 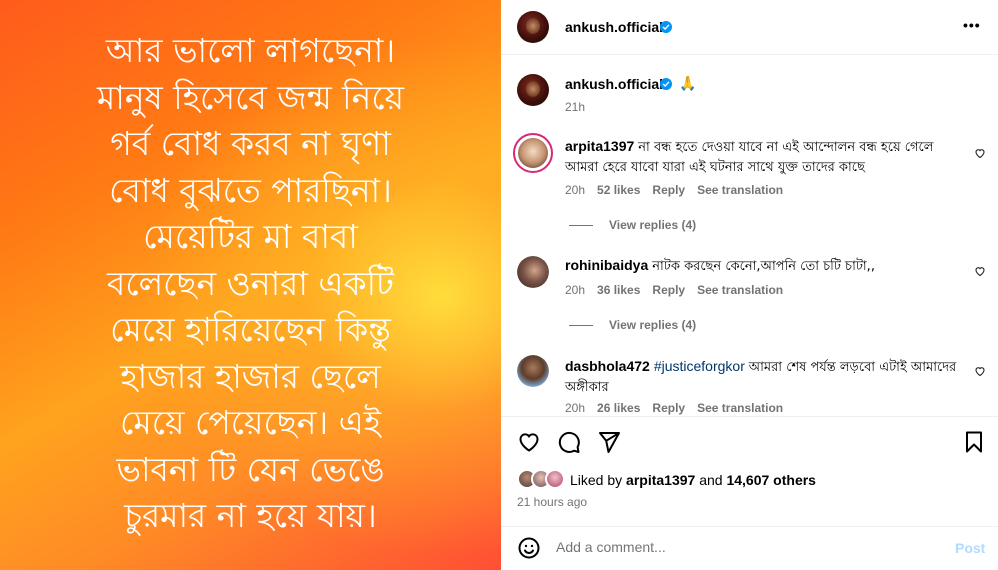 What do you see at coordinates (250, 236) in the screenshot?
I see `image-line: মেয়েটির মা বাবা` at bounding box center [250, 236].